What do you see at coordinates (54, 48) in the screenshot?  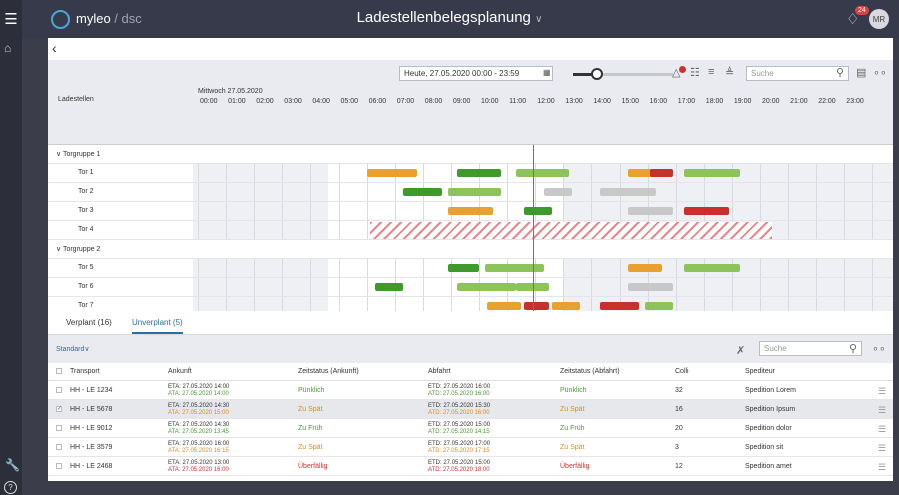 I see `back-arrow-icon: ‹` at bounding box center [54, 48].